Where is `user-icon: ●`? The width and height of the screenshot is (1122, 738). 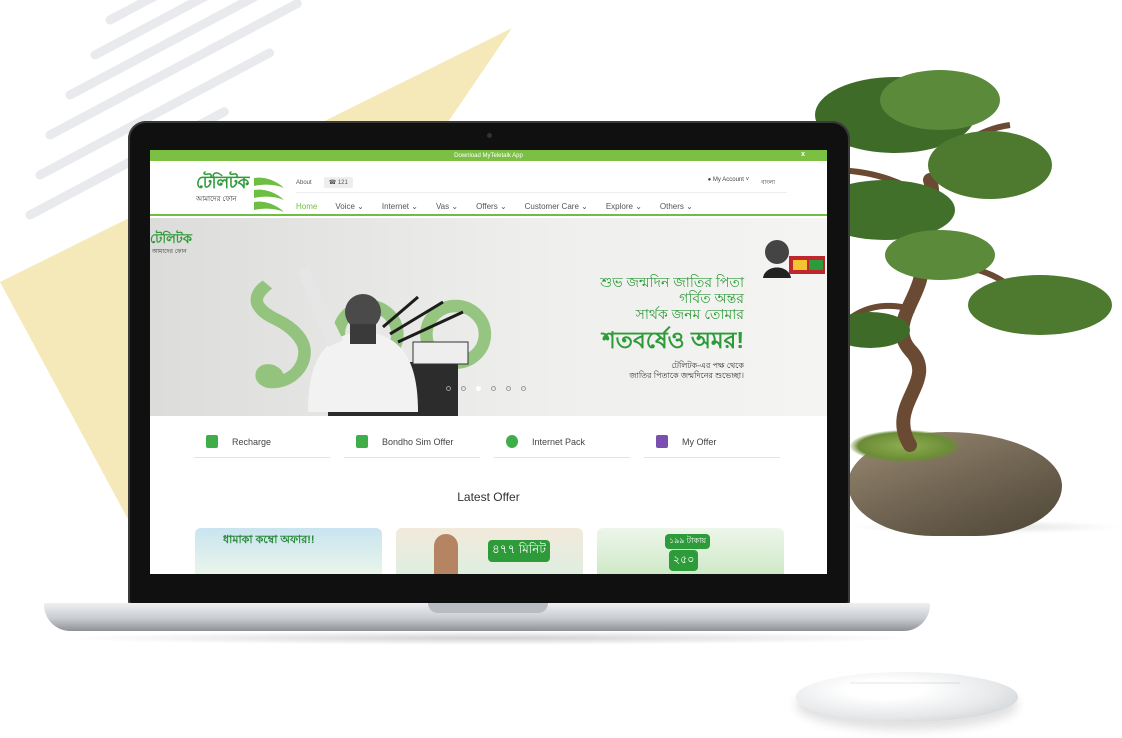
user-icon: ● is located at coordinates (709, 180).